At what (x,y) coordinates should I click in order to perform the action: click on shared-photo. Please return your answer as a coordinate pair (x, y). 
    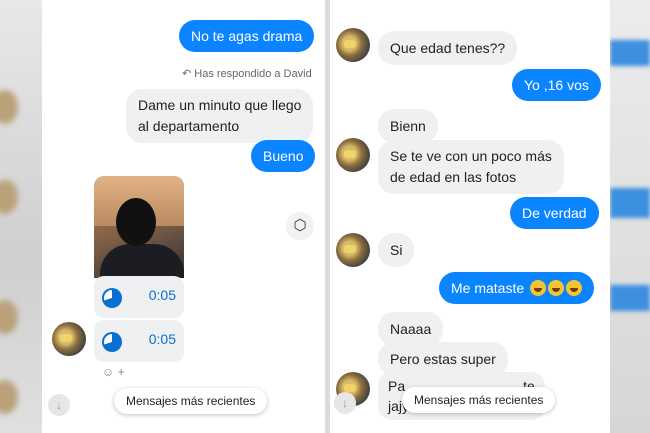
    Looking at the image, I should click on (139, 227).